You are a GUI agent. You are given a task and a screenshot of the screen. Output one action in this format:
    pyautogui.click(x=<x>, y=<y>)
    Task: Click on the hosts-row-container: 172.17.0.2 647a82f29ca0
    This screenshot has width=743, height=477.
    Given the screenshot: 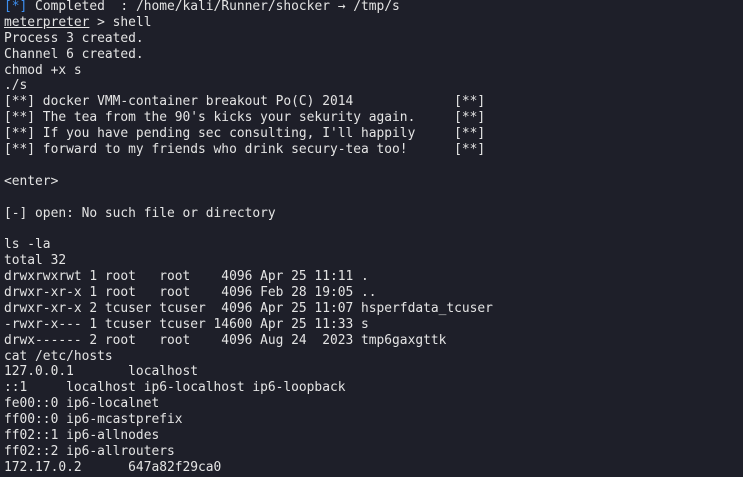 What is the action you would take?
    pyautogui.click(x=113, y=467)
    